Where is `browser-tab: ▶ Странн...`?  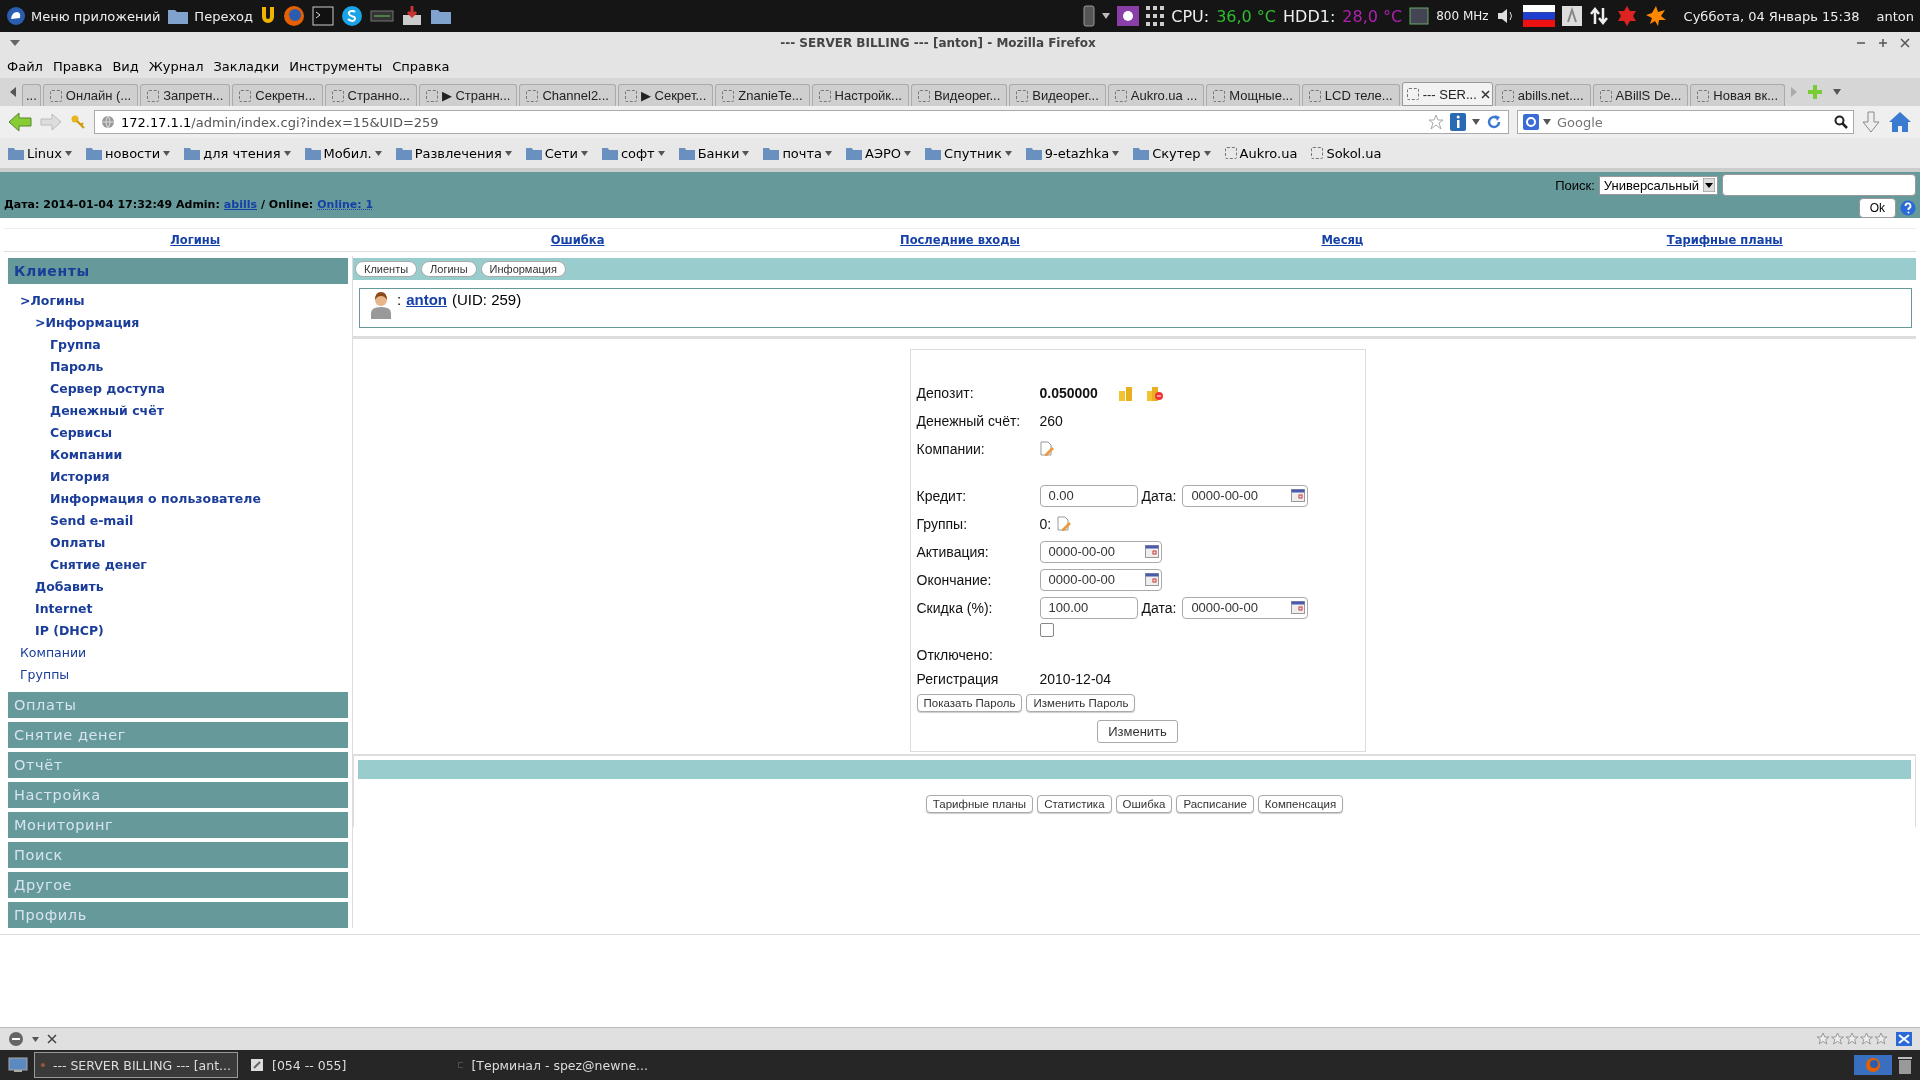
browser-tab: ▶ Странн... is located at coordinates (468, 95).